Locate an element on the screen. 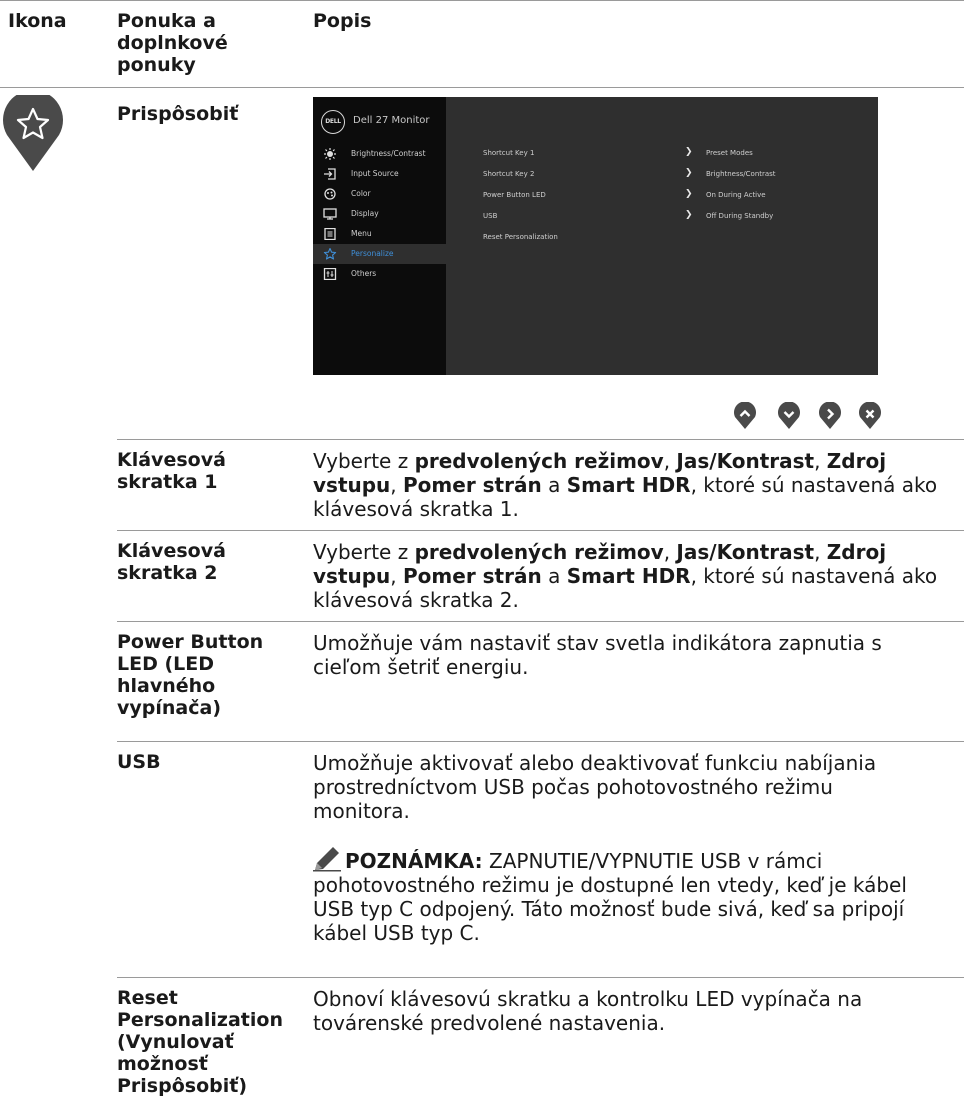 This screenshot has height=1097, width=964. osd-submenu-reset-personalization: Reset Personalization is located at coordinates (520, 237).